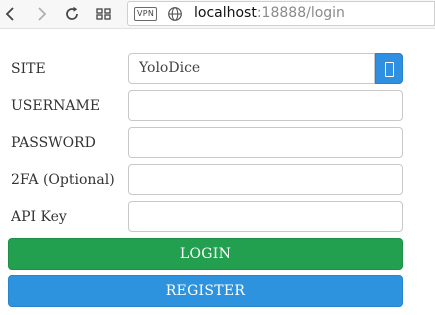 The height and width of the screenshot is (315, 435). Describe the element at coordinates (175, 16) in the screenshot. I see `globe-icon` at that location.